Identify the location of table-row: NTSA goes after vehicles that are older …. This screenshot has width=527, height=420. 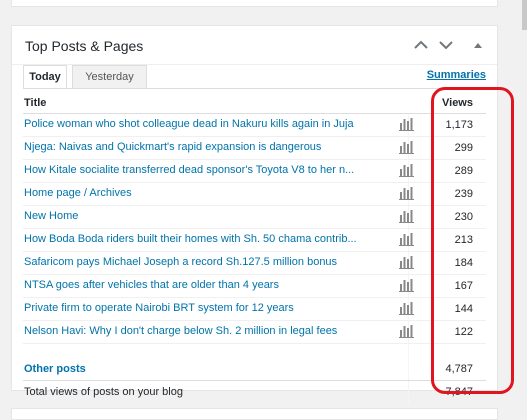
(254, 286).